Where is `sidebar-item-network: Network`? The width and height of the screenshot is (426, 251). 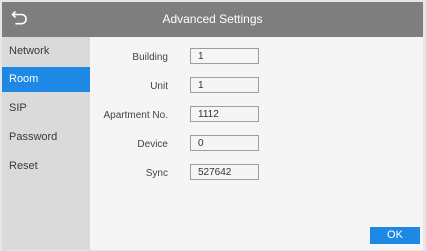
sidebar-item-network: Network is located at coordinates (46, 51).